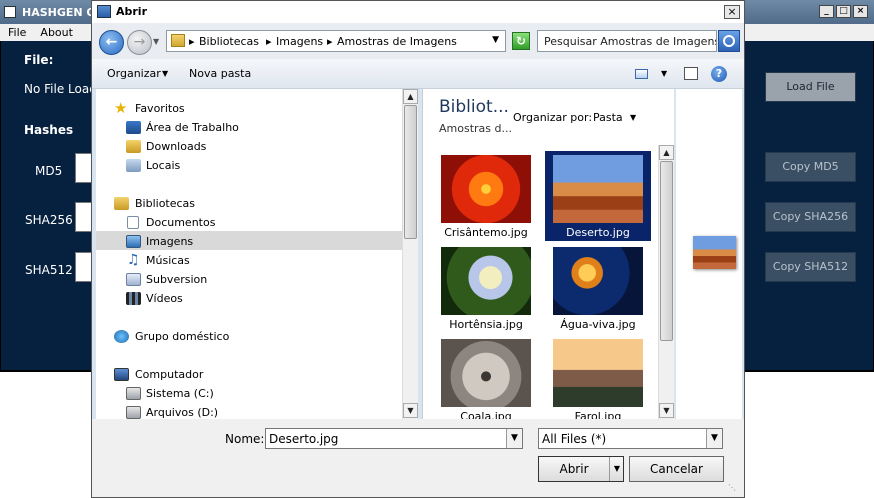  Describe the element at coordinates (627, 41) in the screenshot. I see `search-input: Pesquisar Amostras de Imagens` at that location.